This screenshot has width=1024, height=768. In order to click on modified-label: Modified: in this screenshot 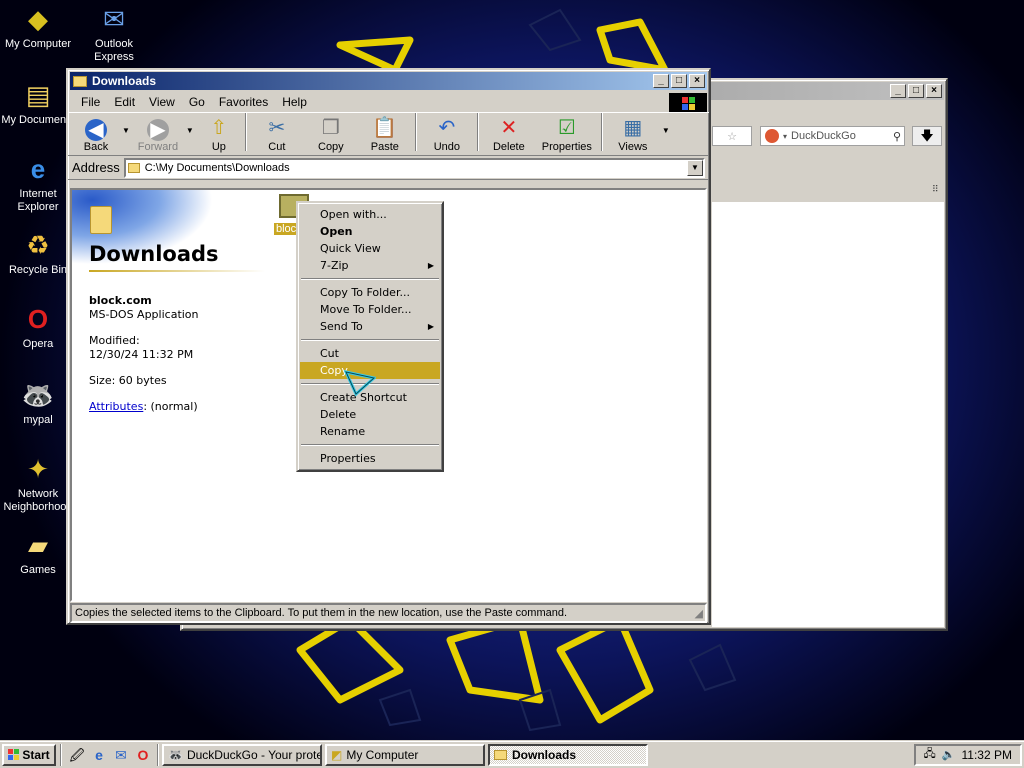, I will do `click(114, 340)`.